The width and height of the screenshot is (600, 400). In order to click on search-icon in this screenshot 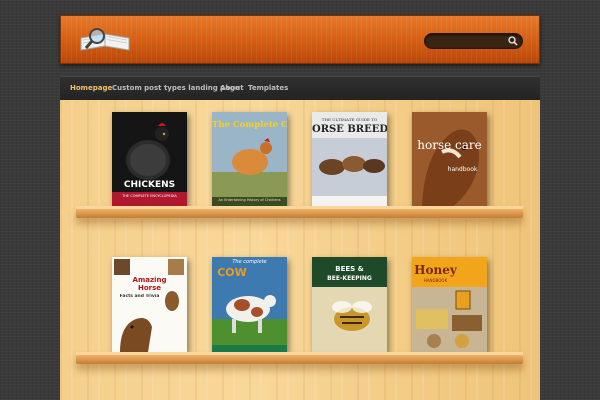, I will do `click(513, 41)`.